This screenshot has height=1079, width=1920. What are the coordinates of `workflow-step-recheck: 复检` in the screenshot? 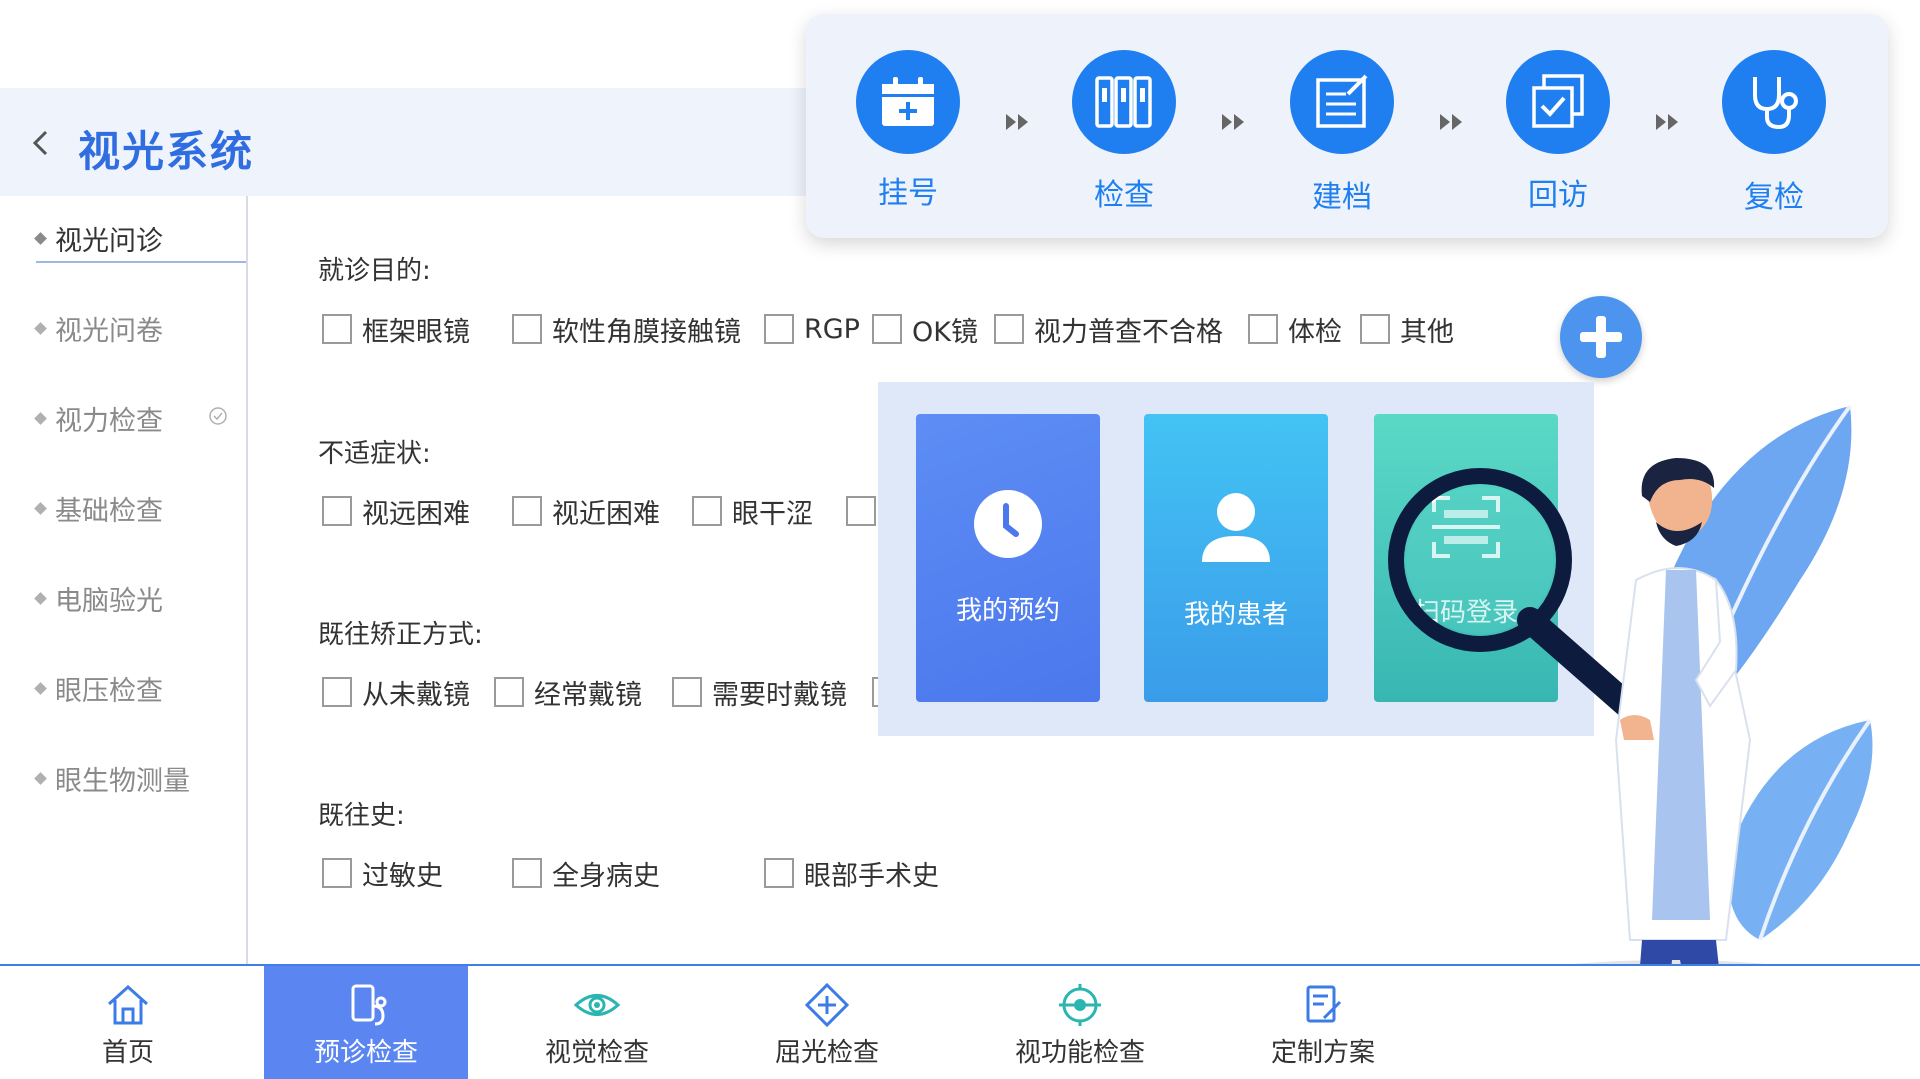 It's located at (1774, 135).